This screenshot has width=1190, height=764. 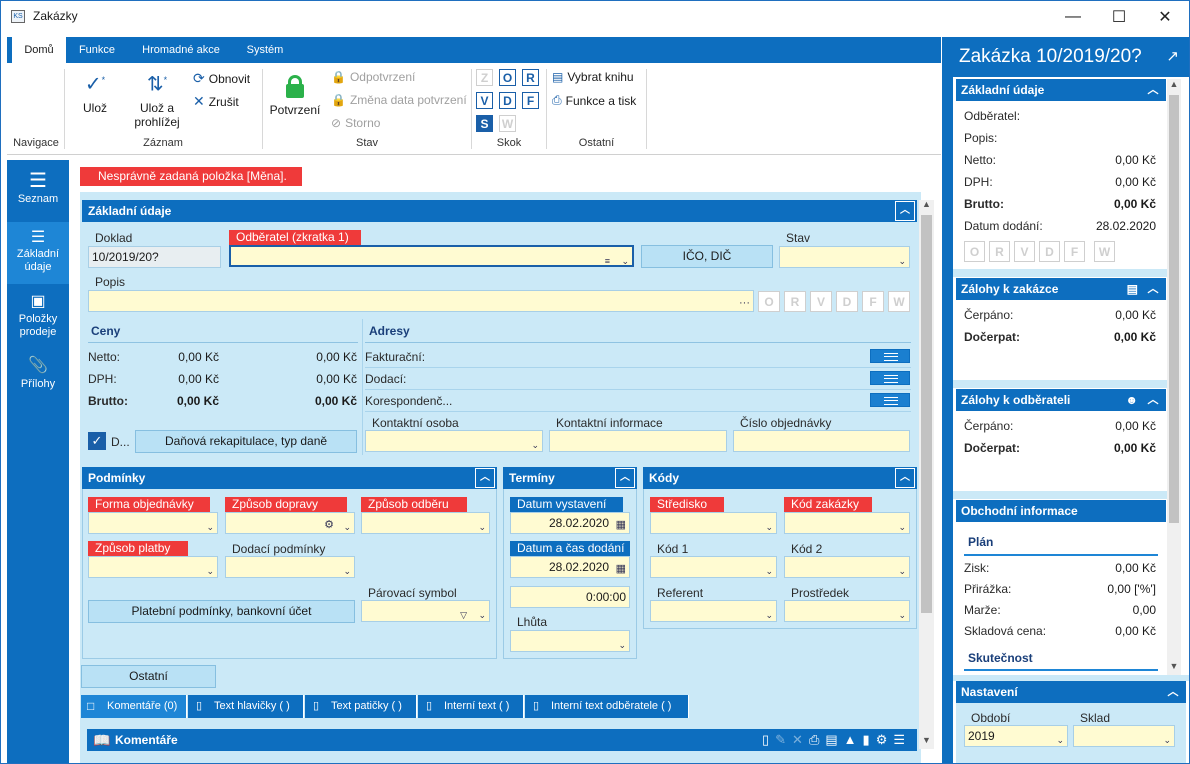 I want to click on desc-jump-r: R, so click(x=795, y=301).